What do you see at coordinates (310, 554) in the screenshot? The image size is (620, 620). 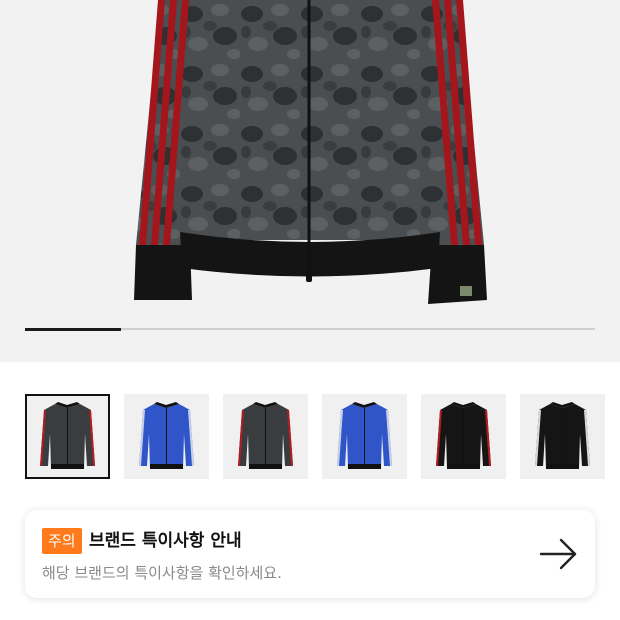 I see `brand-notice-card: 주의 브랜드 특이사항 안내 해당 브랜드의 특이사항을 확인하세요.` at bounding box center [310, 554].